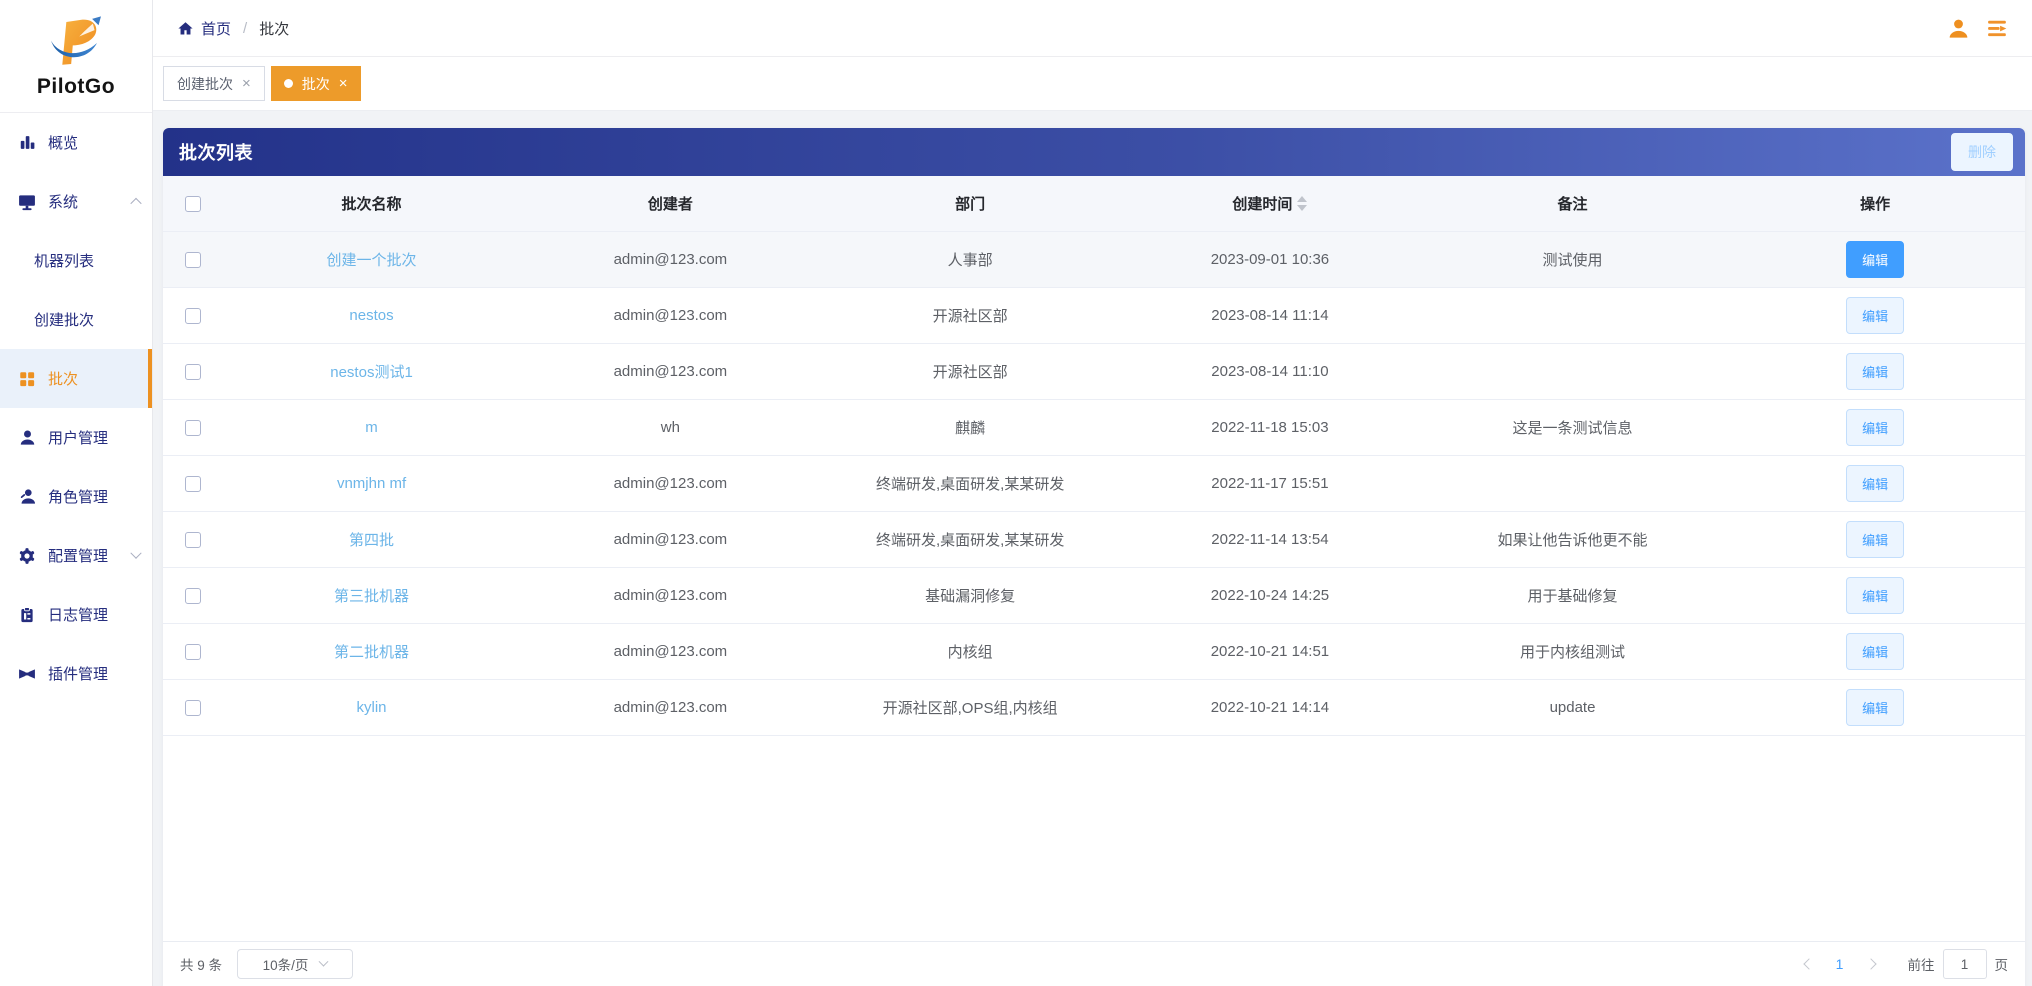 The image size is (2032, 986). What do you see at coordinates (372, 707) in the screenshot?
I see `batch-name-link: kylin` at bounding box center [372, 707].